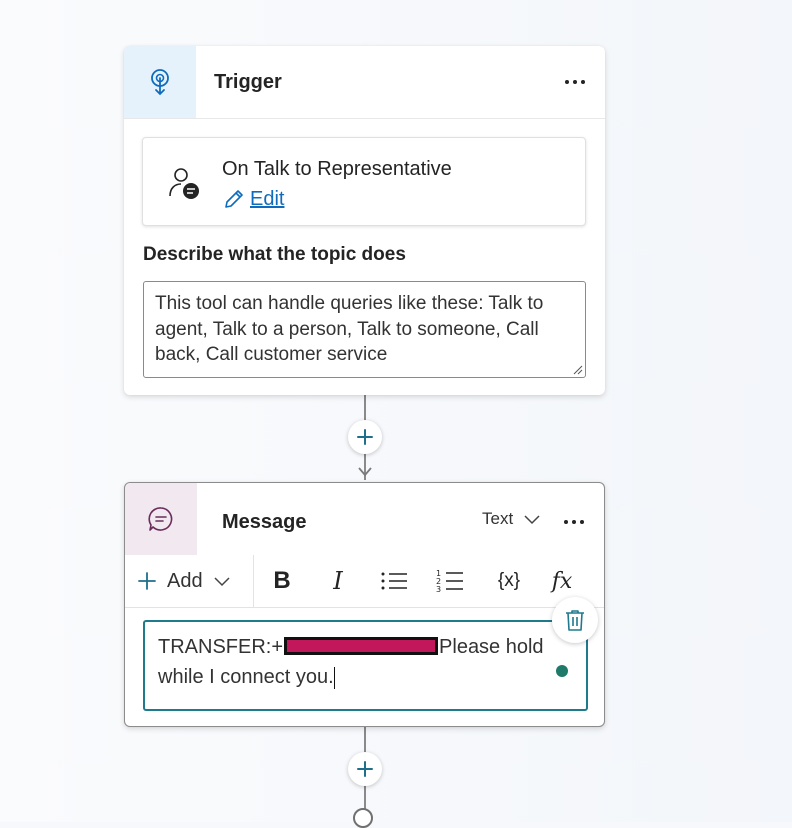  I want to click on insert-formula-button: fx, so click(562, 581).